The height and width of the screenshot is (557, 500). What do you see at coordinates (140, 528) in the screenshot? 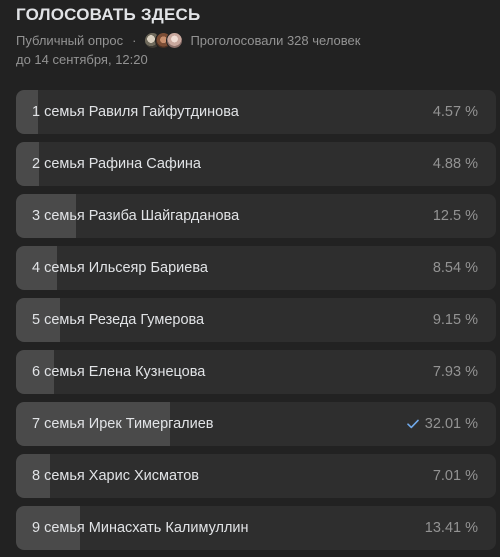
I see `option-label: 9 семья Минасхать Калимуллин` at bounding box center [140, 528].